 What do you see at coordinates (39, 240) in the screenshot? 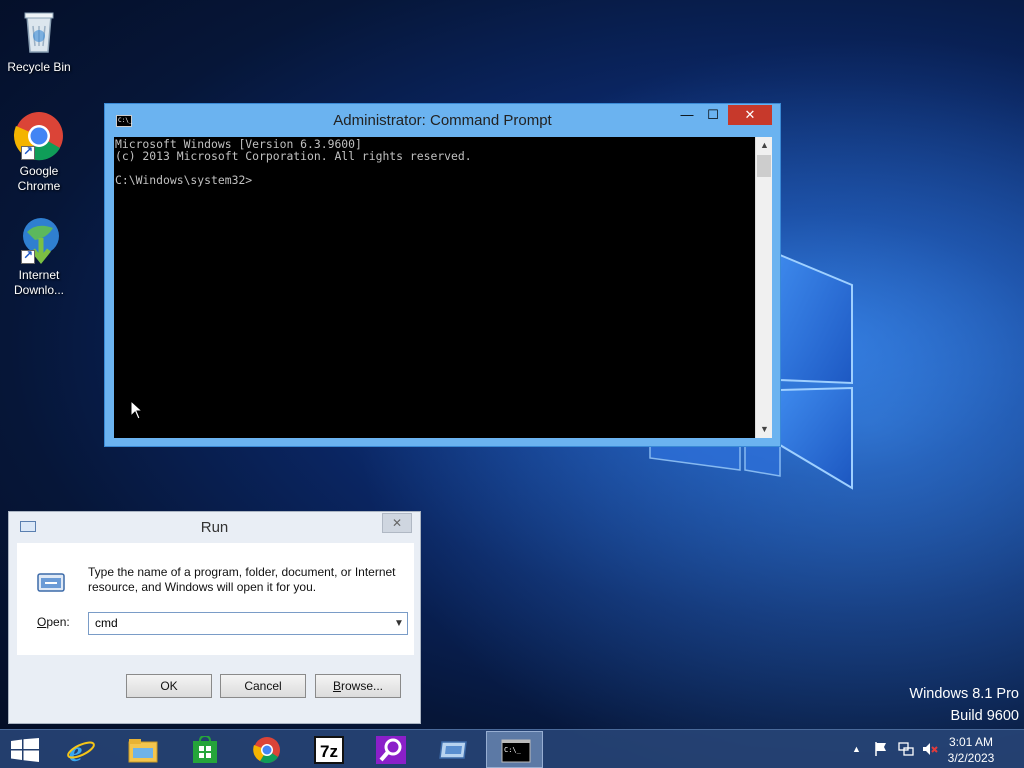
I see `download-manager-icon` at bounding box center [39, 240].